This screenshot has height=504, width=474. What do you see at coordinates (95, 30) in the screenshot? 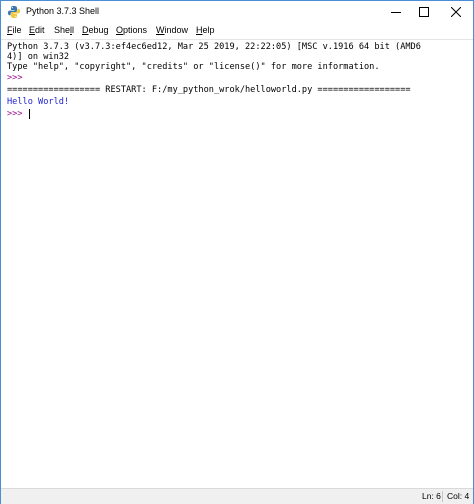
I see `menu-debug: Debug` at bounding box center [95, 30].